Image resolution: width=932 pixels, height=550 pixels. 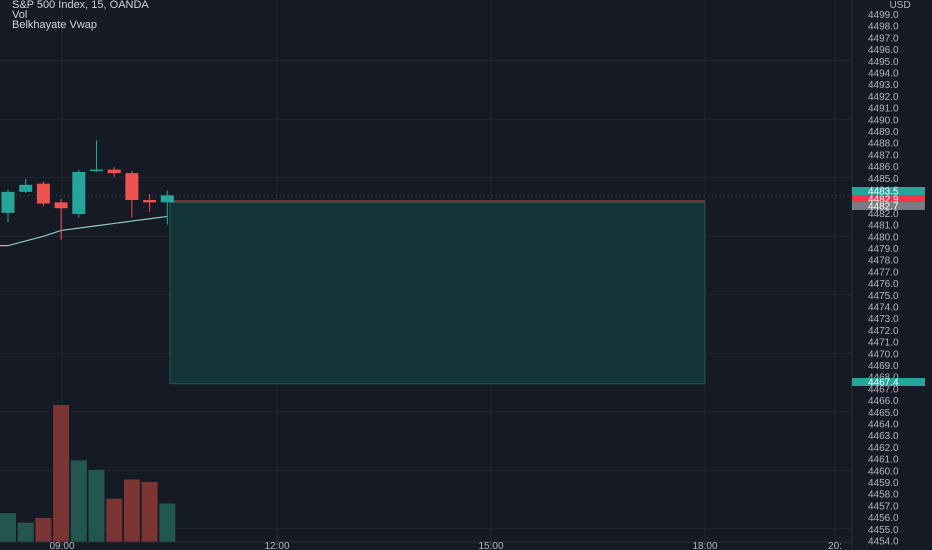 I want to click on price-label-text: 4467.4, so click(x=883, y=383).